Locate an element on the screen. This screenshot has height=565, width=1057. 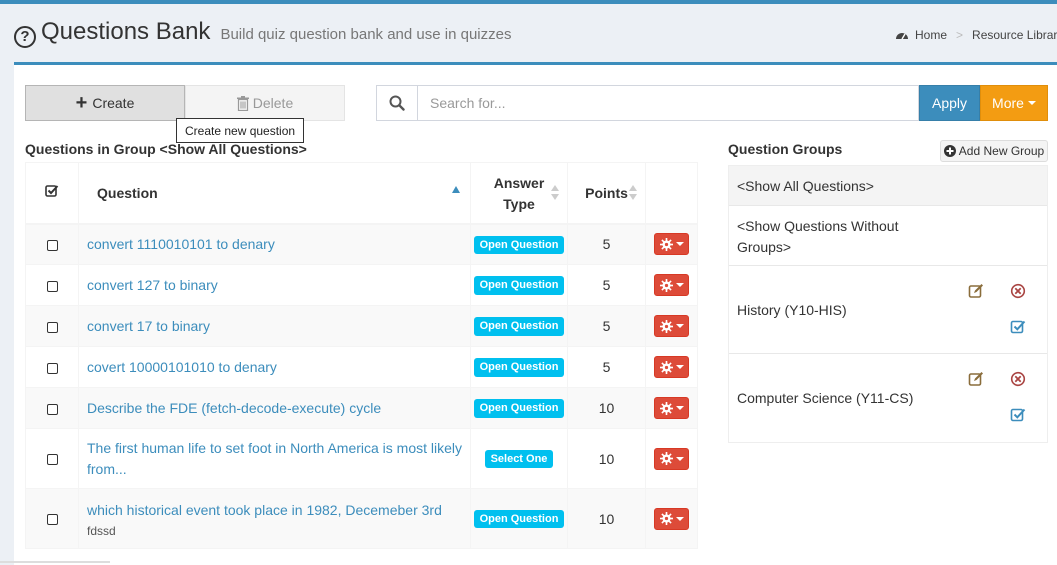
question-cell: convert 1110010101 to denary is located at coordinates (274, 244).